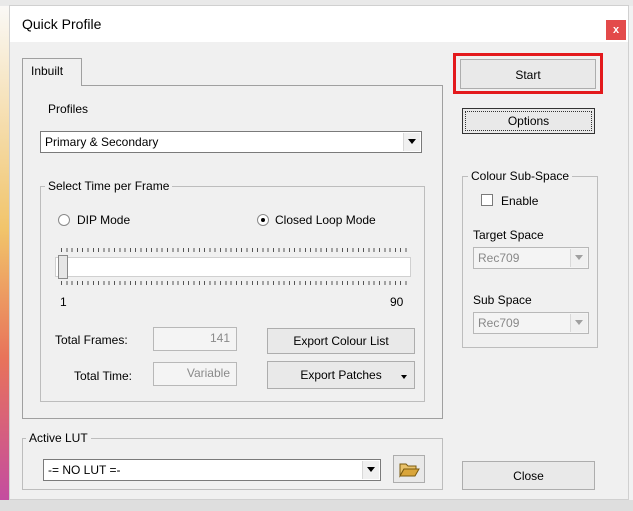  Describe the element at coordinates (616, 30) in the screenshot. I see `close-window-button: x` at that location.